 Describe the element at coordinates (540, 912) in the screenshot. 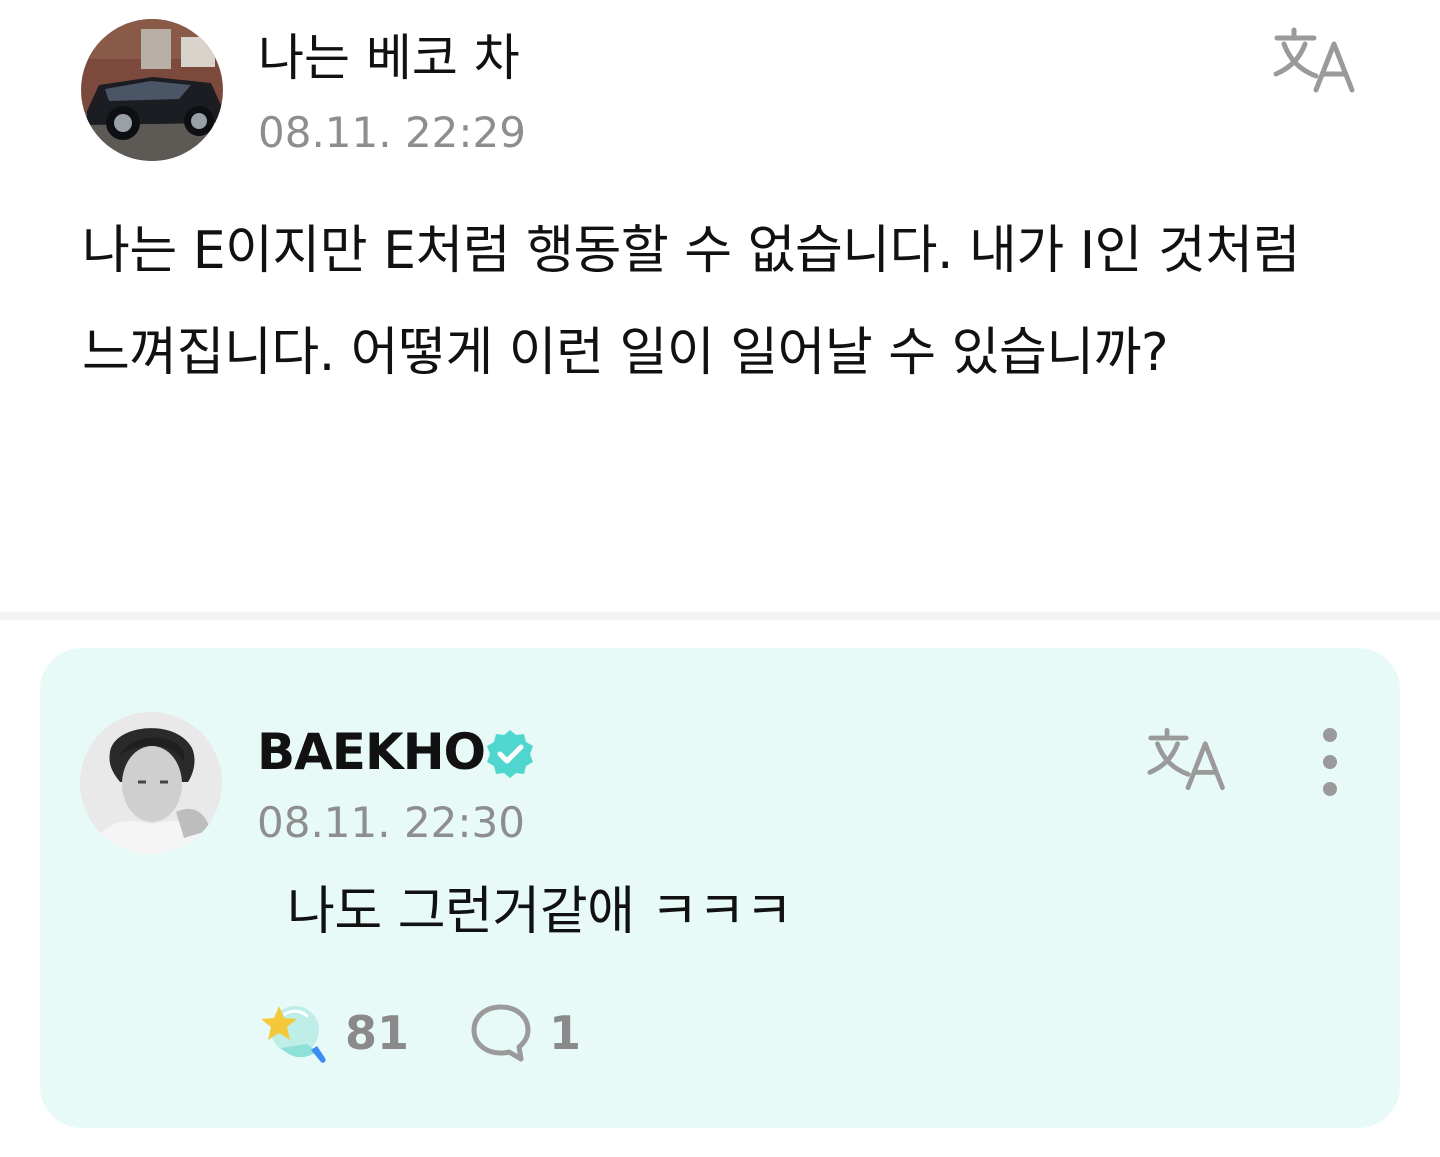

I see `reply-body-text: 나도 그런거같애 ㅋㅋㅋ` at that location.